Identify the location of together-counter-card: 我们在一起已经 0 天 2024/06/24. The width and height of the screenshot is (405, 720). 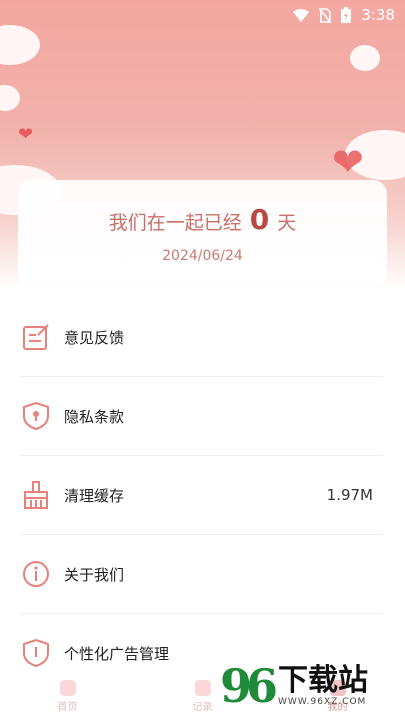
(202, 233).